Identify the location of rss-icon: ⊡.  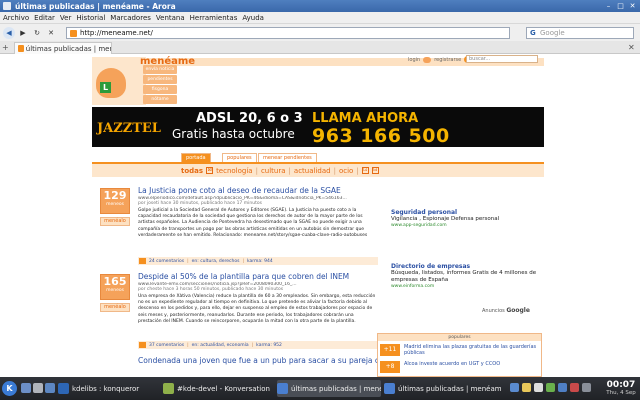
(365, 170).